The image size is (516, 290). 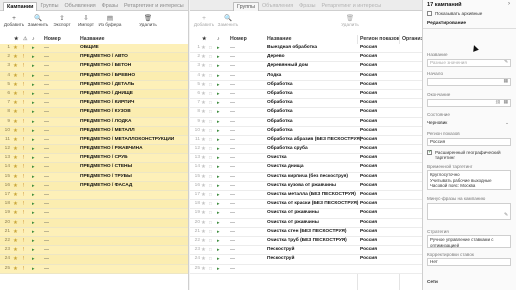 I want to click on checkbox-icon, so click(x=429, y=13).